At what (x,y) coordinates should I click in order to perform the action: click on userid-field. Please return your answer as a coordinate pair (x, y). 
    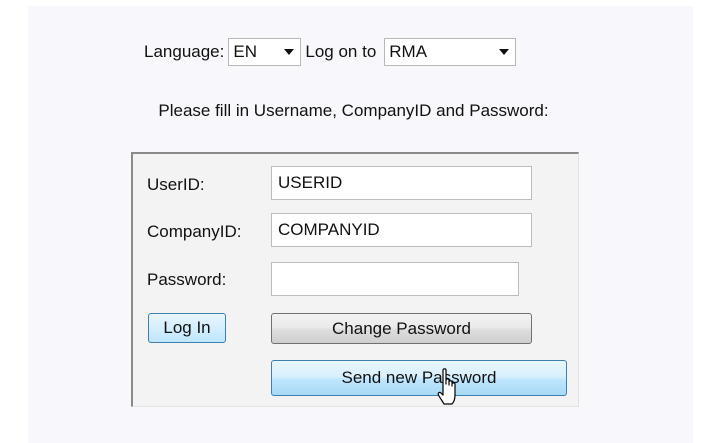
    Looking at the image, I should click on (401, 183).